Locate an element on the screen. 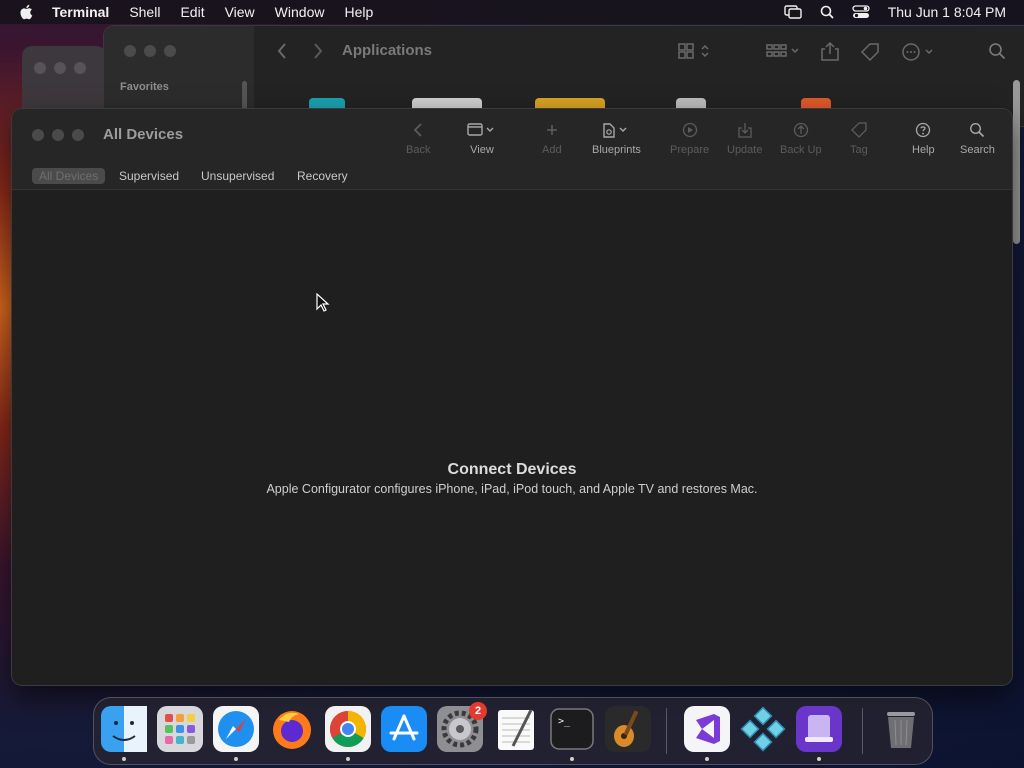 This screenshot has width=1024, height=768. toolbar-update-button: Update is located at coordinates (744, 138).